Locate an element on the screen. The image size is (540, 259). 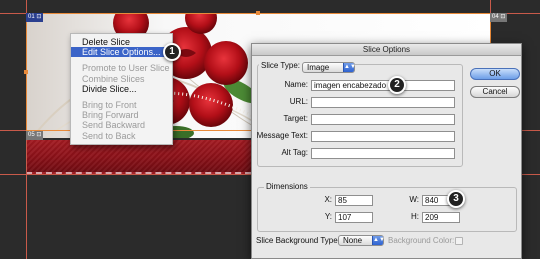
menu-item-bring-forward: Bring Forward is located at coordinates (121, 115).